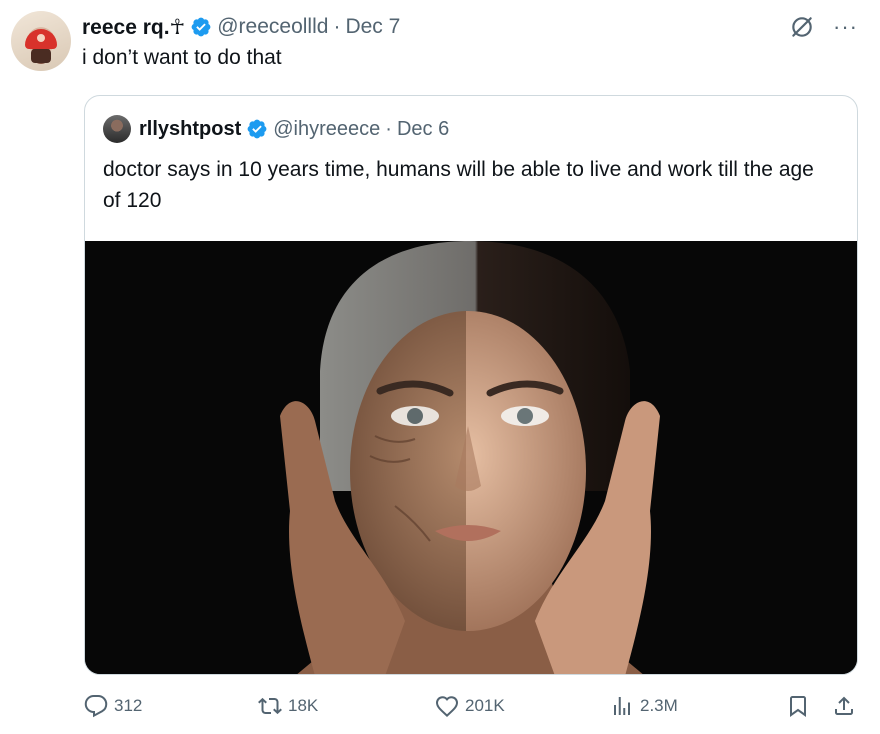 This screenshot has width=880, height=734. What do you see at coordinates (41, 56) in the screenshot?
I see `avatar-face-mask` at bounding box center [41, 56].